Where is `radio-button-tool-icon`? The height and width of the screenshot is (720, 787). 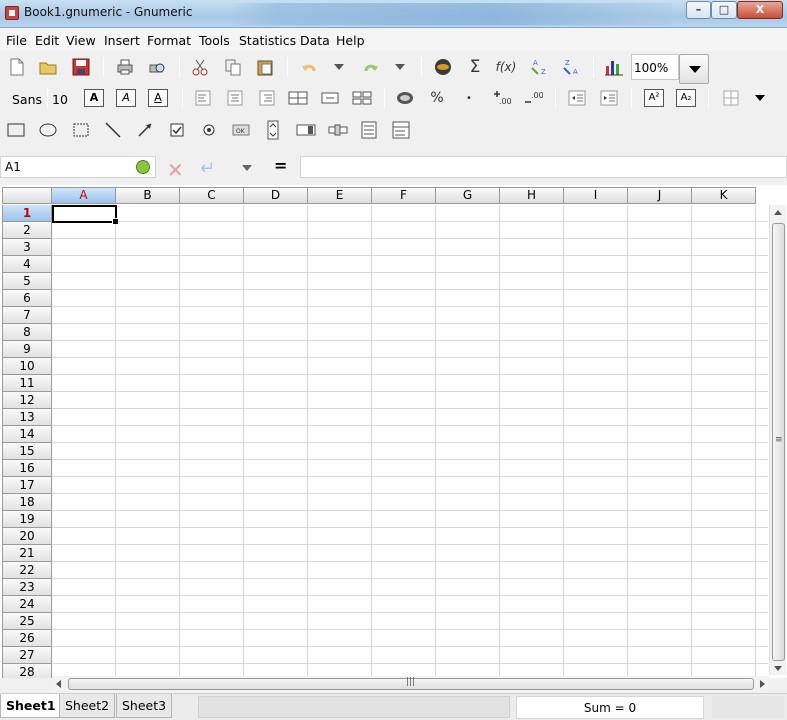 radio-button-tool-icon is located at coordinates (209, 130).